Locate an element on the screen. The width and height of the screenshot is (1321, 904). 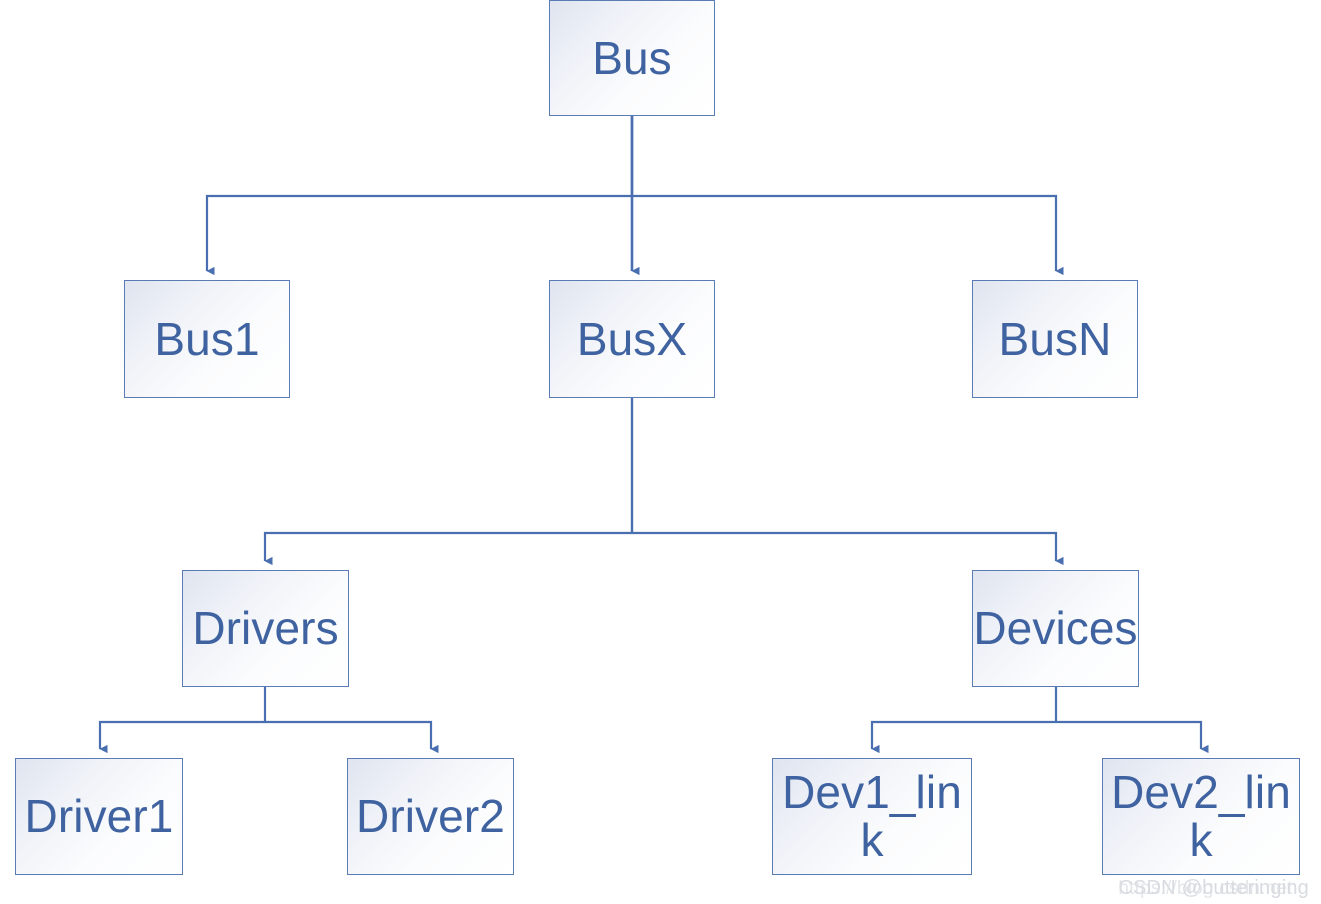
node-drivers: Drivers is located at coordinates (265, 628).